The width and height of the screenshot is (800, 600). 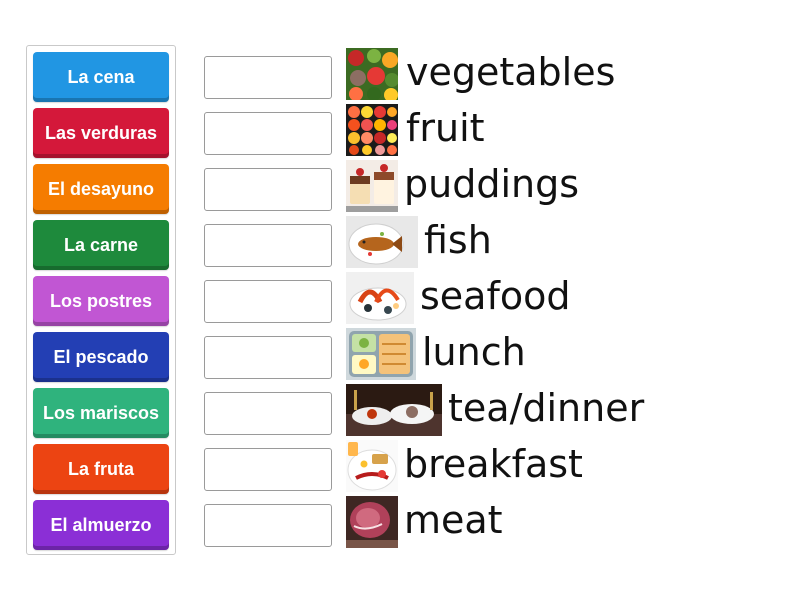 What do you see at coordinates (495, 296) in the screenshot?
I see `word-seafood: seafood` at bounding box center [495, 296].